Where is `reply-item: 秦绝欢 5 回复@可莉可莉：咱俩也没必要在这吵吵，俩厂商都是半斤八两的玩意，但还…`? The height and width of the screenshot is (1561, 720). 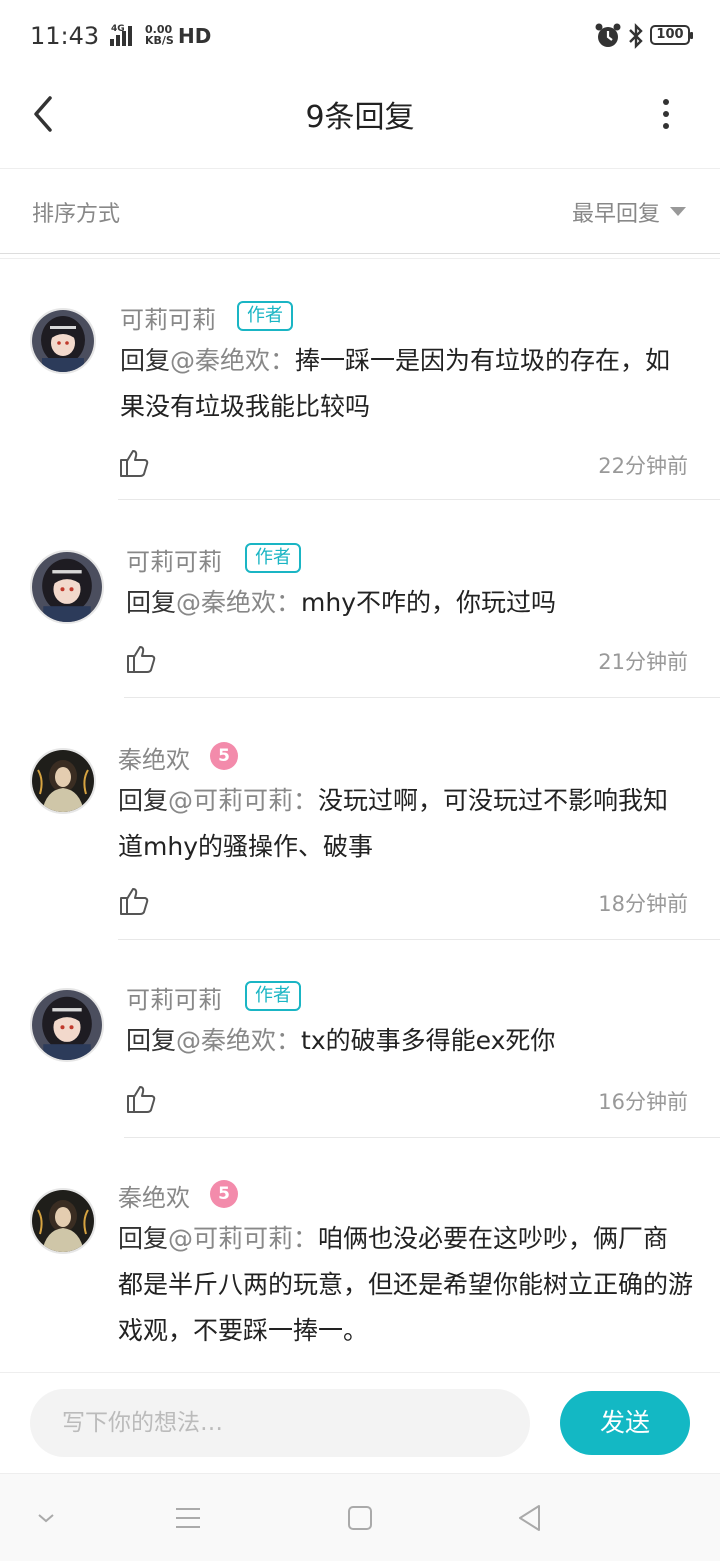 reply-item: 秦绝欢 5 回复@可莉可莉：咱俩也没必要在这吵吵，俩厂商都是半斤八两的玩意，但还… is located at coordinates (360, 1255).